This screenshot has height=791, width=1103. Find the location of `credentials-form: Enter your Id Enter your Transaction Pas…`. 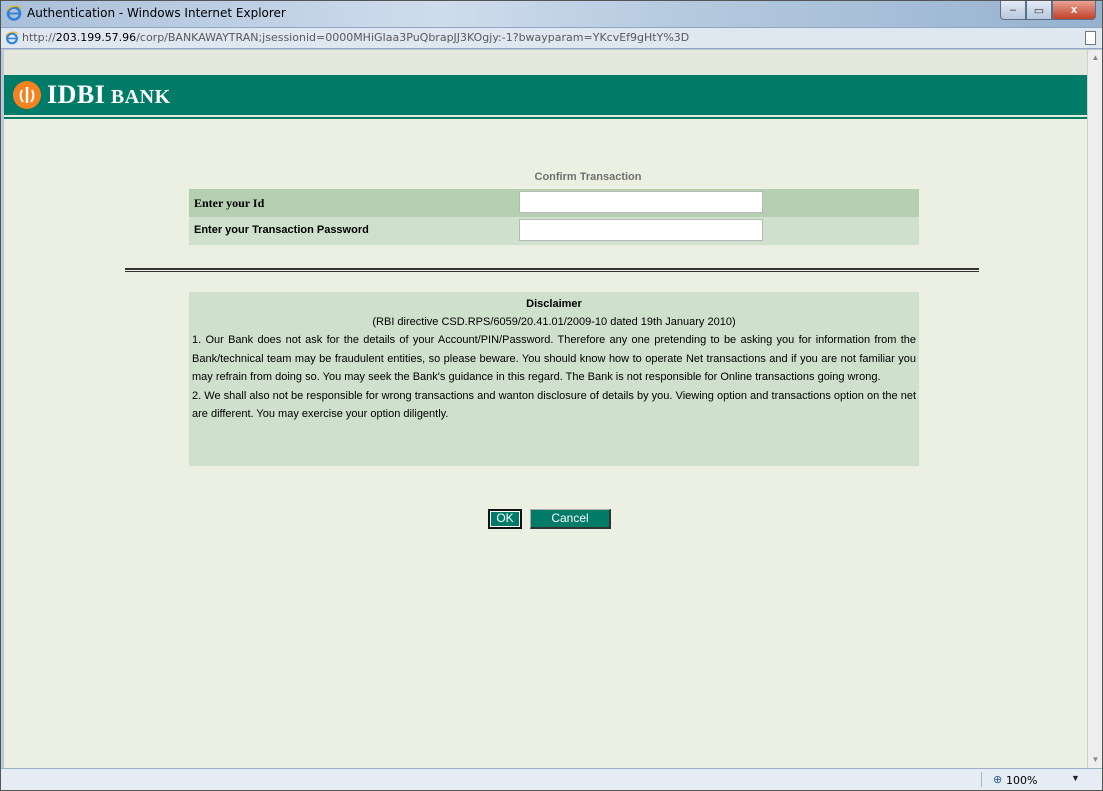

credentials-form: Enter your Id Enter your Transaction Pas… is located at coordinates (554, 217).